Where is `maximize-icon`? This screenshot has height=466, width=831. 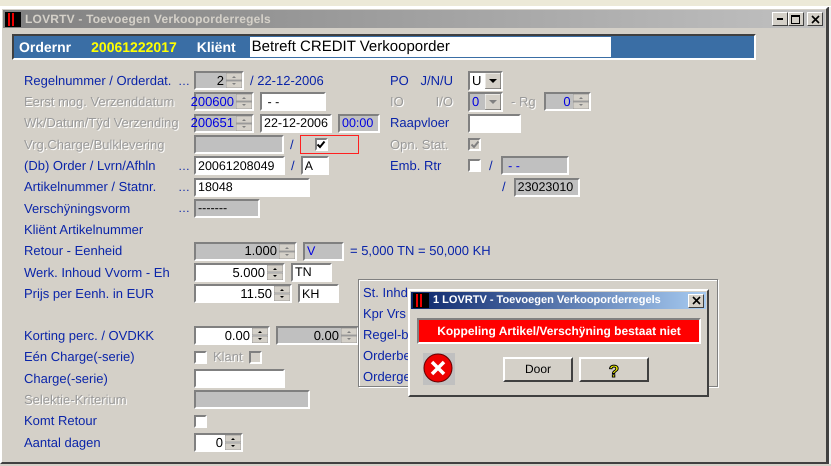 maximize-icon is located at coordinates (795, 19).